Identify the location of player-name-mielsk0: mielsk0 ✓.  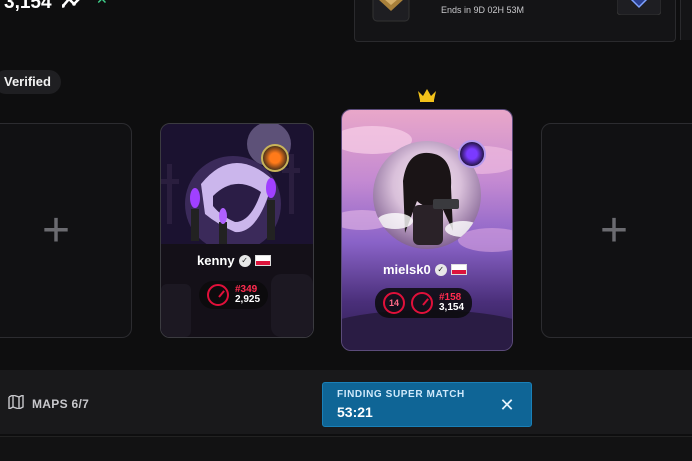
(425, 269).